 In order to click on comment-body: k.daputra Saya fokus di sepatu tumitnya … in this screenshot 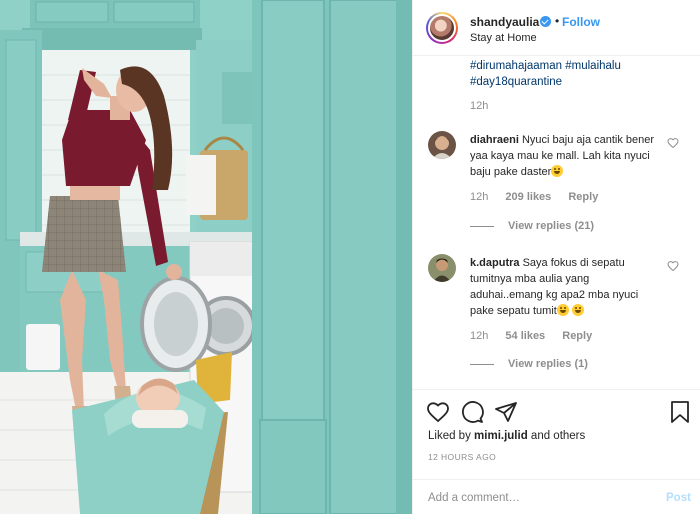, I will do `click(565, 287)`.